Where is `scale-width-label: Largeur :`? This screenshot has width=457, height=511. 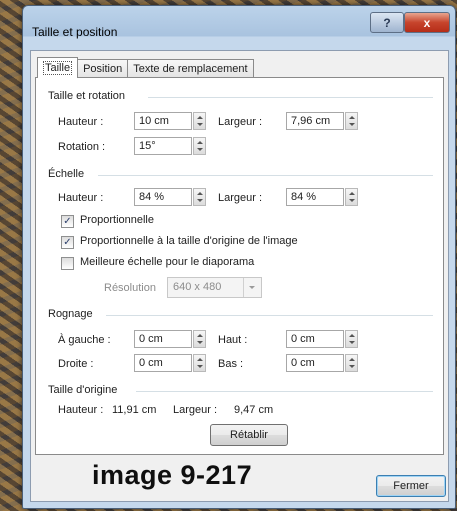
scale-width-label: Largeur : is located at coordinates (240, 198).